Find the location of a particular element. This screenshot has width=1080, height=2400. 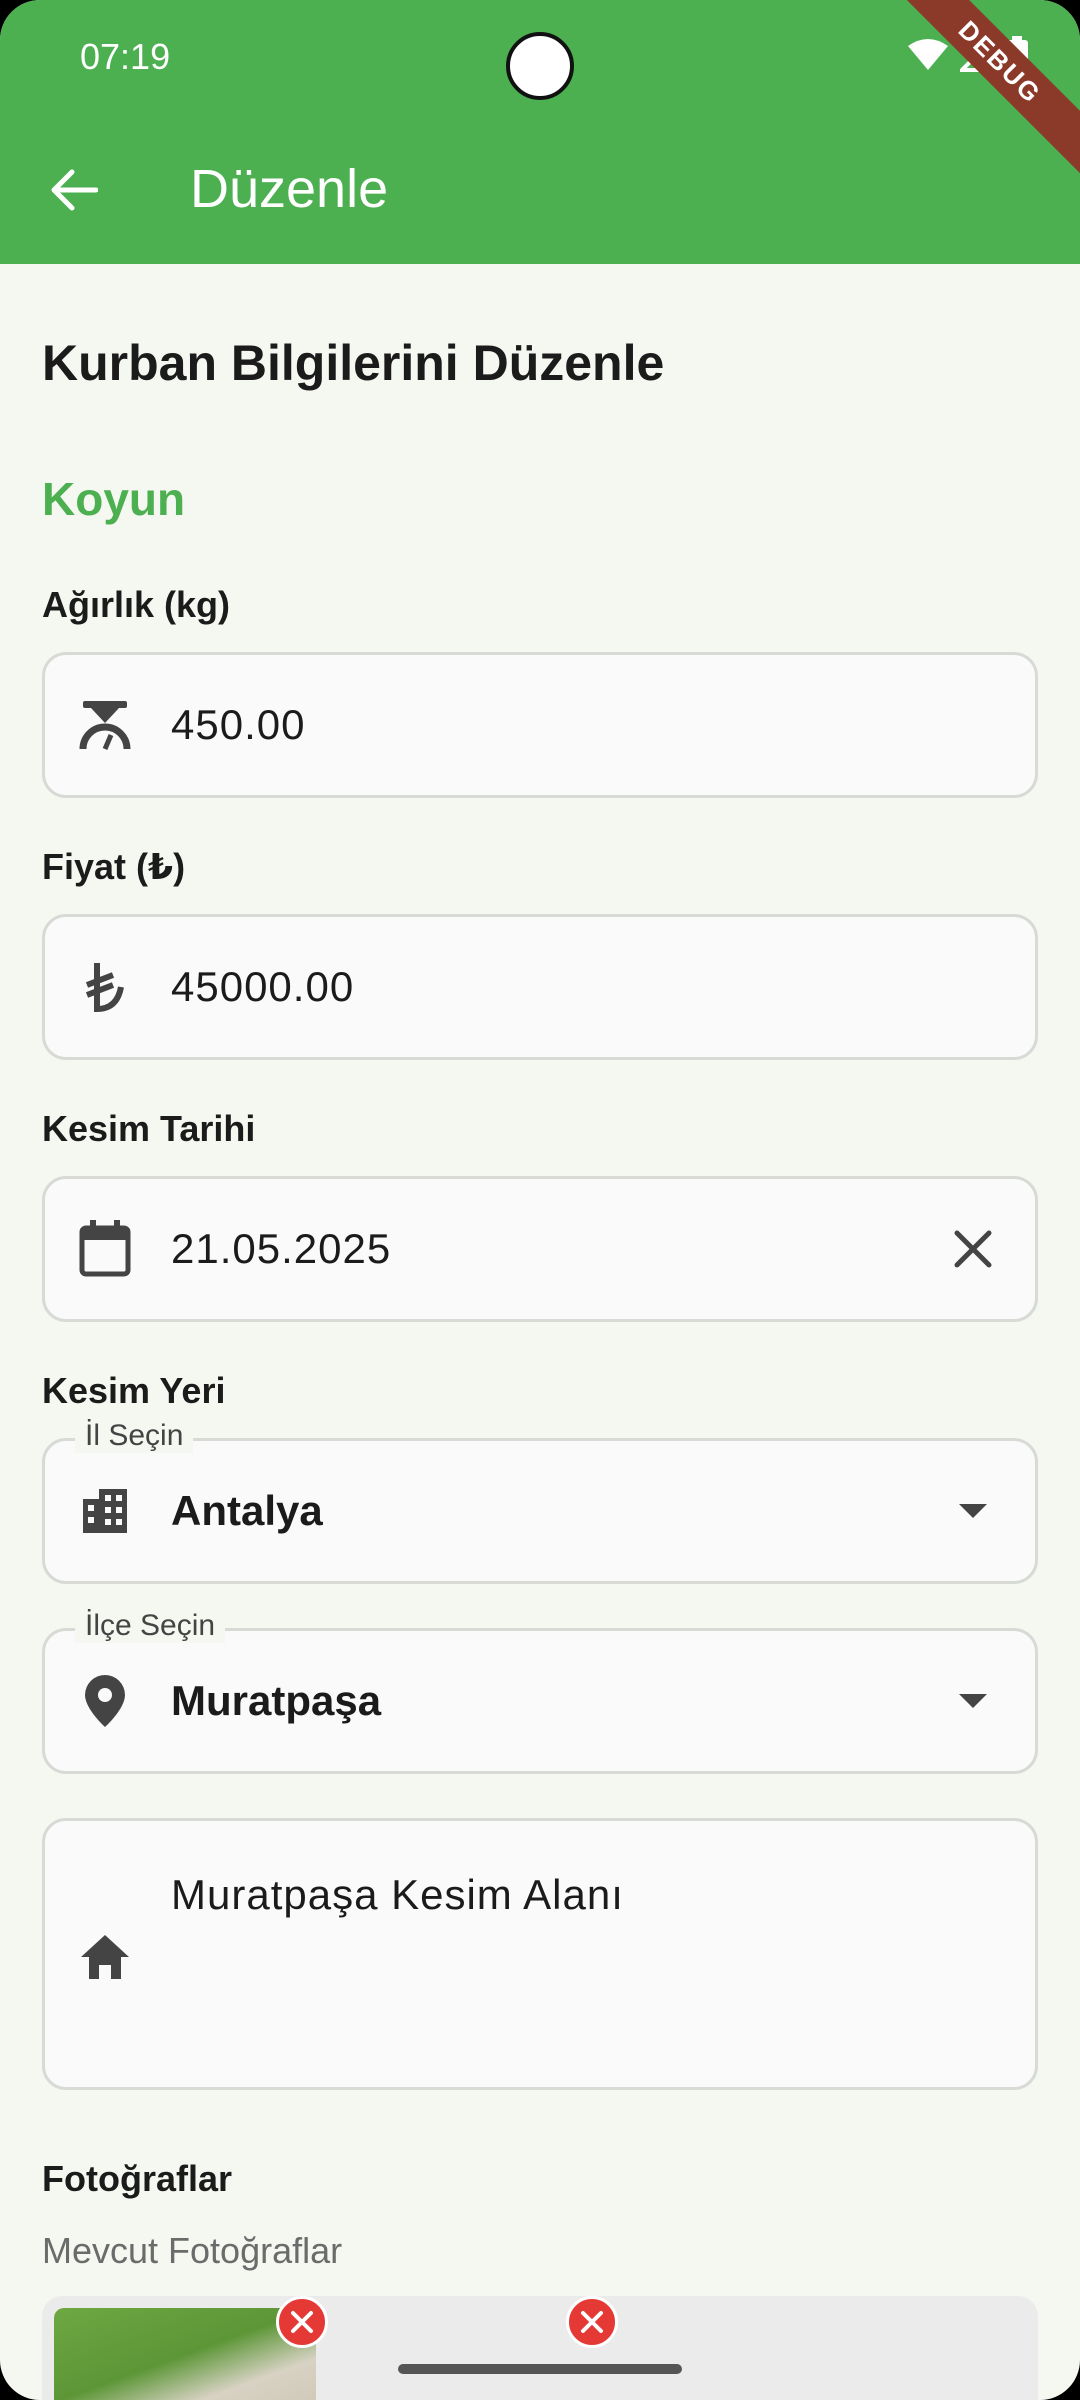

debug-banner: DEBUG is located at coordinates (979, 92).